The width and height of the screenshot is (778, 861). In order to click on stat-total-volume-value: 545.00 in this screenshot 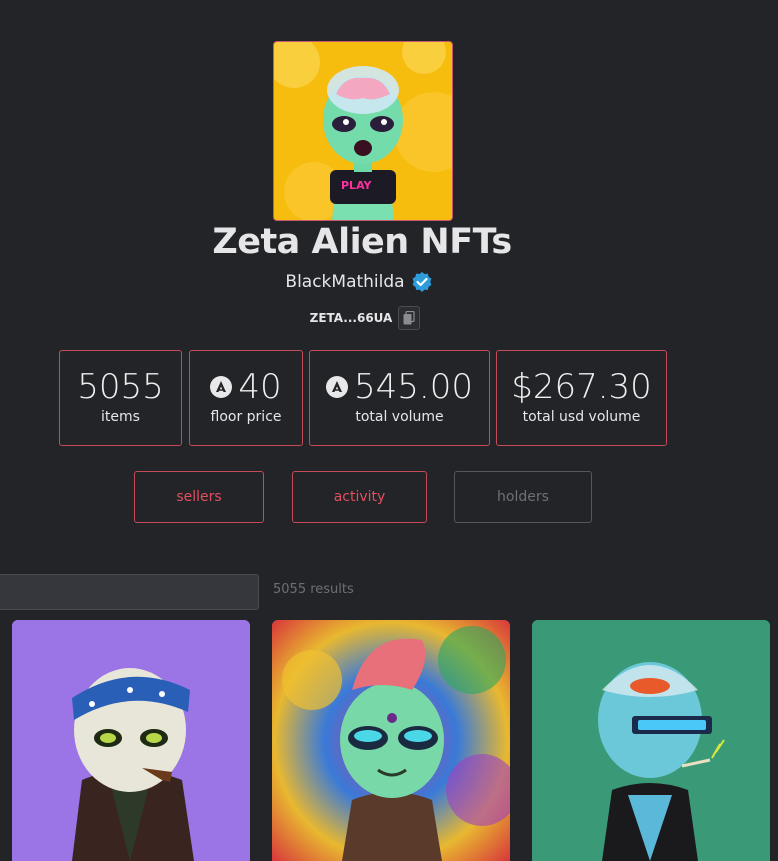, I will do `click(399, 387)`.